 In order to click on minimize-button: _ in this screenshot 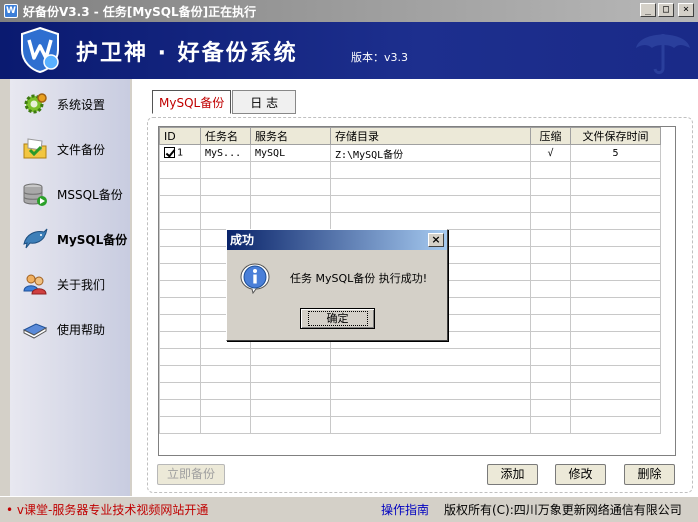, I will do `click(648, 10)`.